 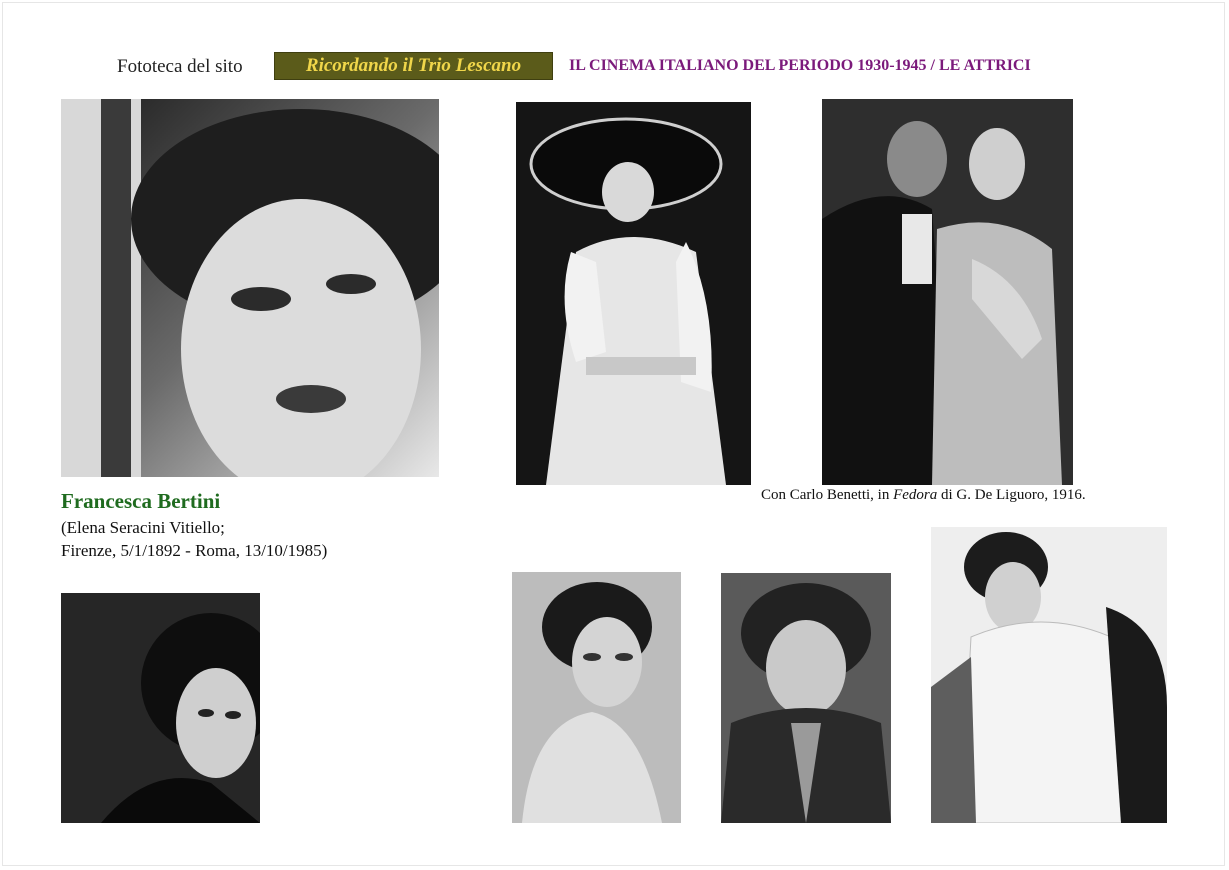 I want to click on couple-fedora-photo, so click(x=947, y=292).